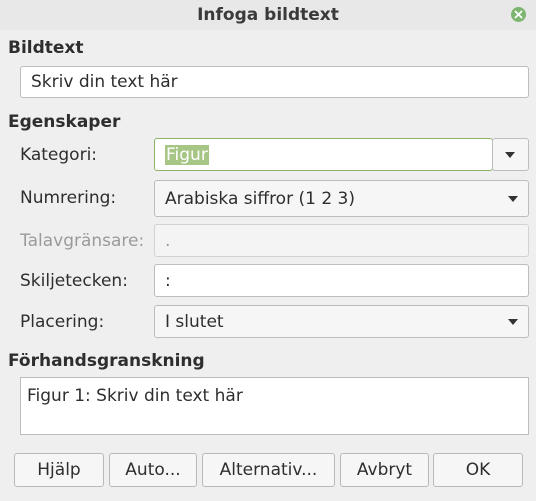 The width and height of the screenshot is (536, 501). Describe the element at coordinates (74, 281) in the screenshot. I see `punctuation-label: Skiljetecken:` at that location.